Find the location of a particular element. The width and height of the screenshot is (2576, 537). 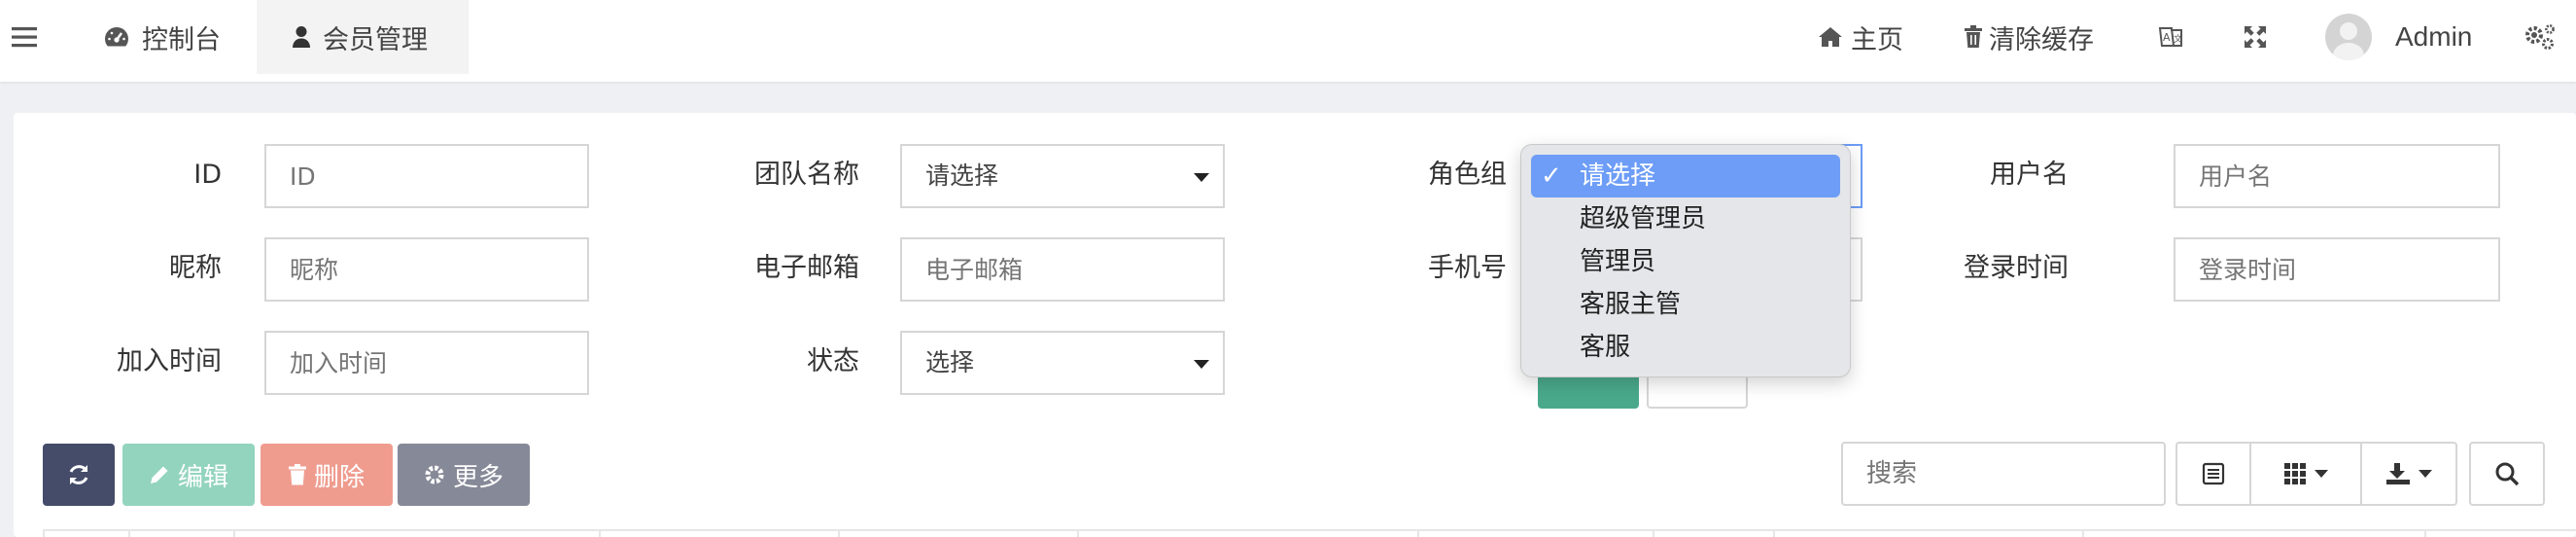

refresh-icon is located at coordinates (78, 474).